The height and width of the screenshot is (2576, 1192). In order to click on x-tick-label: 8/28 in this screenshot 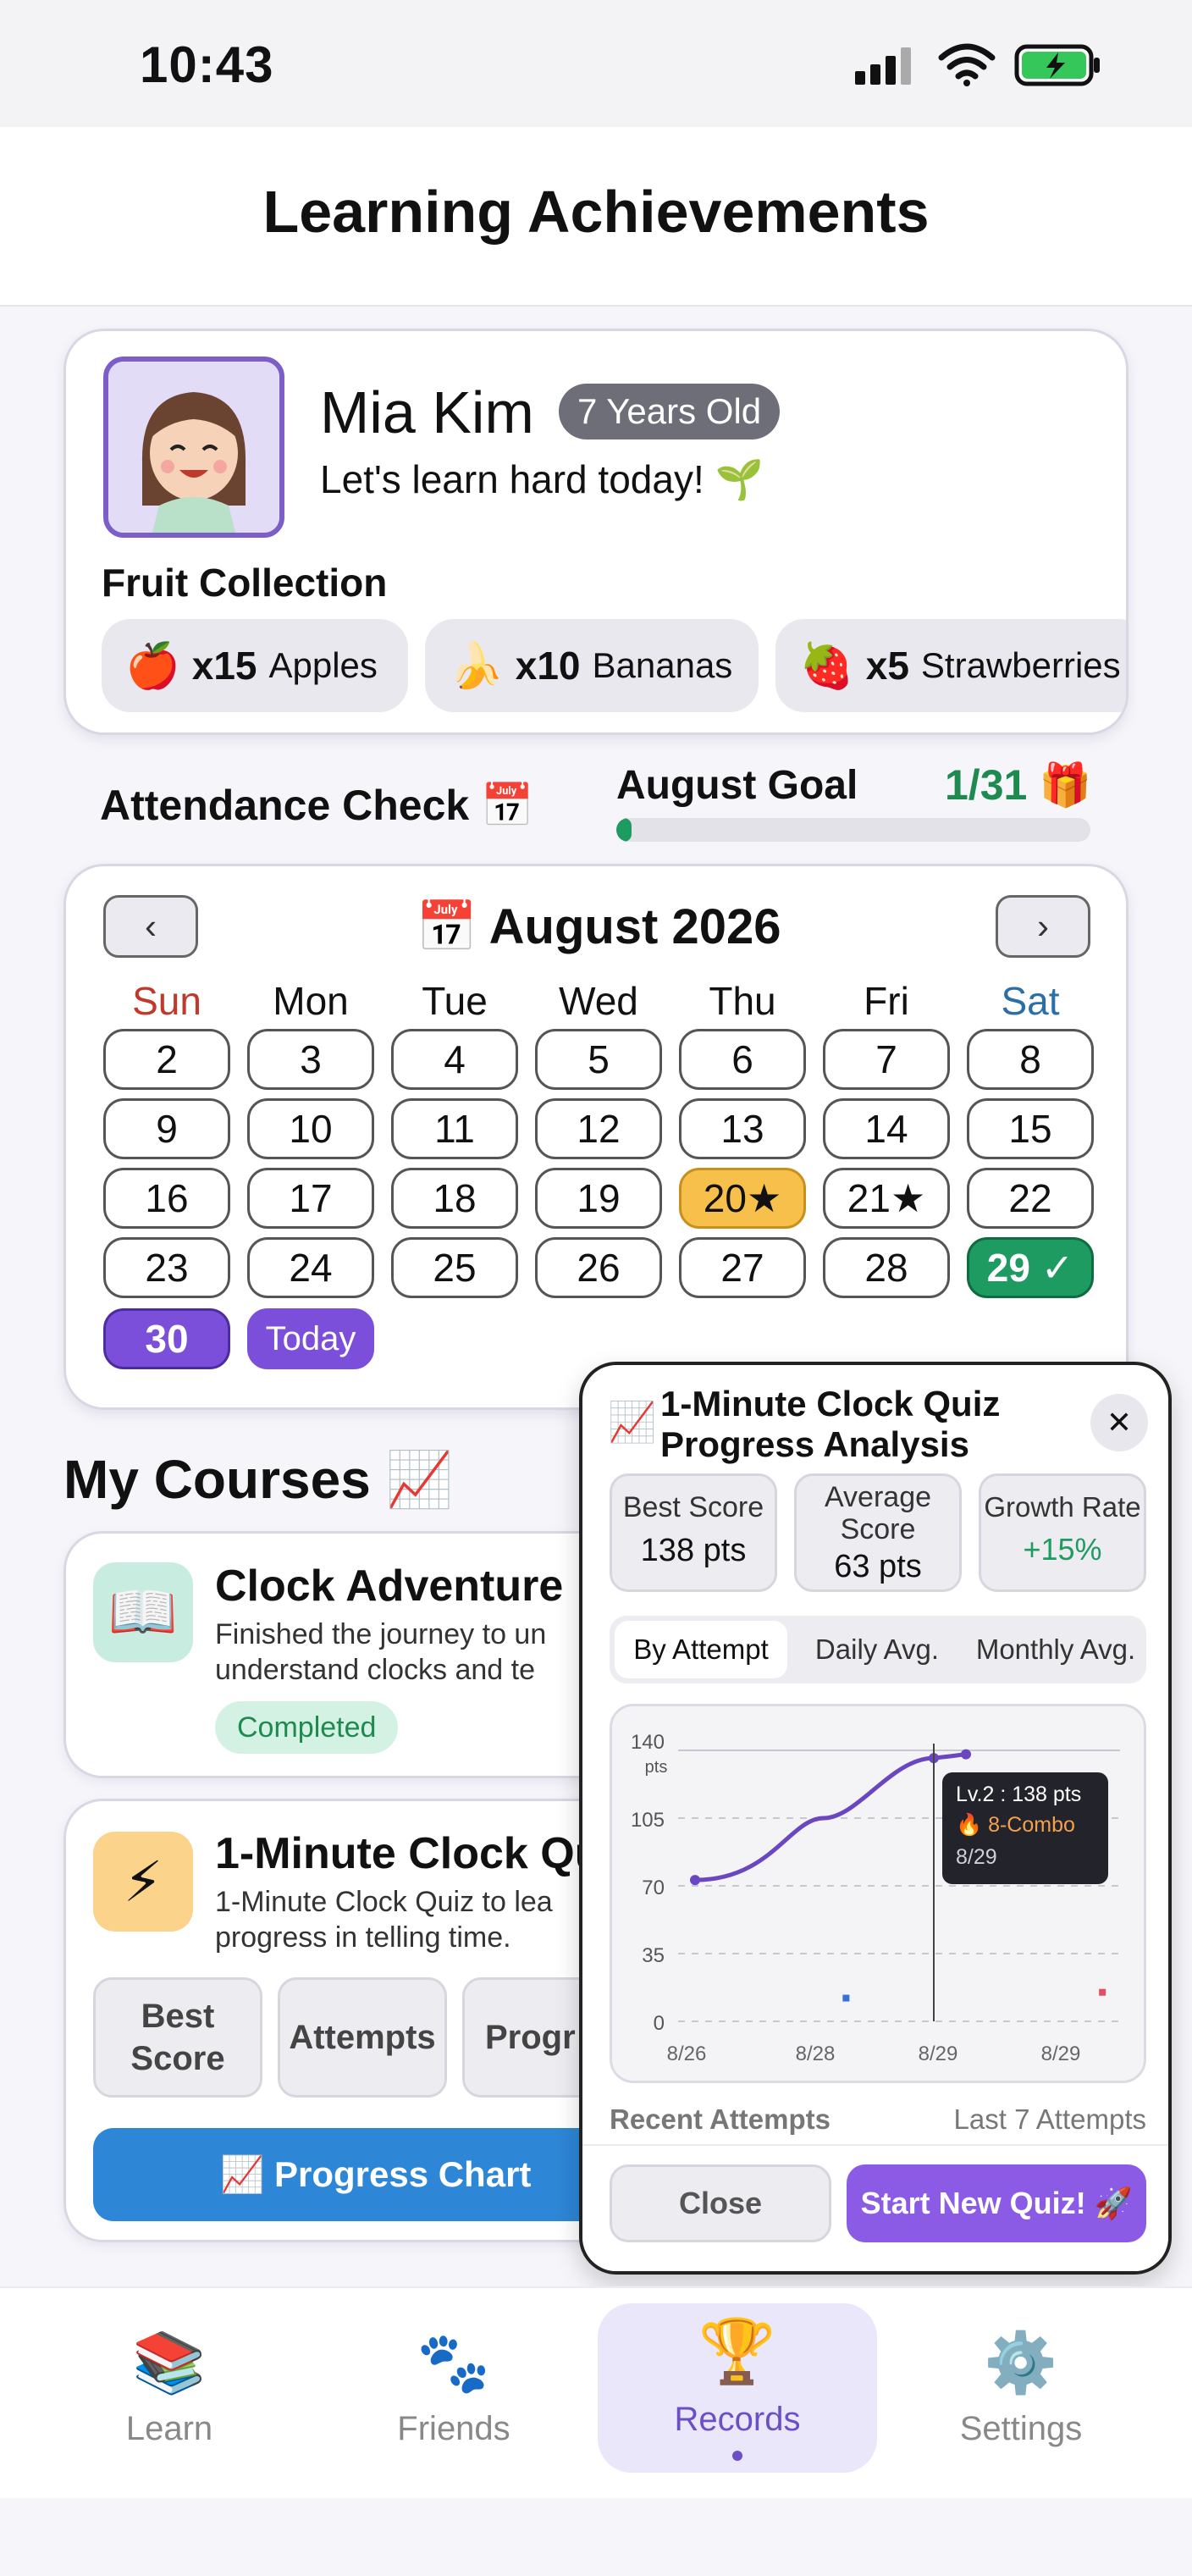, I will do `click(816, 2054)`.